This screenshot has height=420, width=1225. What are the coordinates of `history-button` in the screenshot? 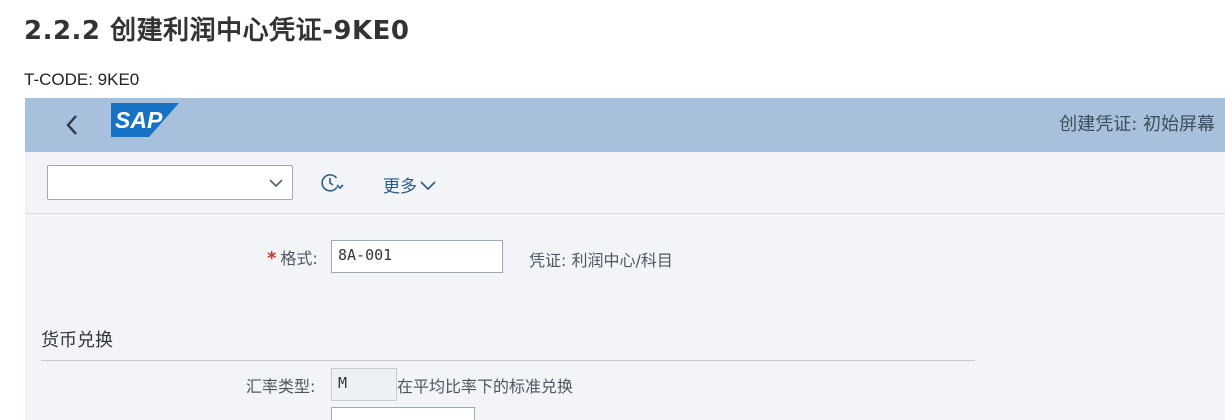 It's located at (331, 183).